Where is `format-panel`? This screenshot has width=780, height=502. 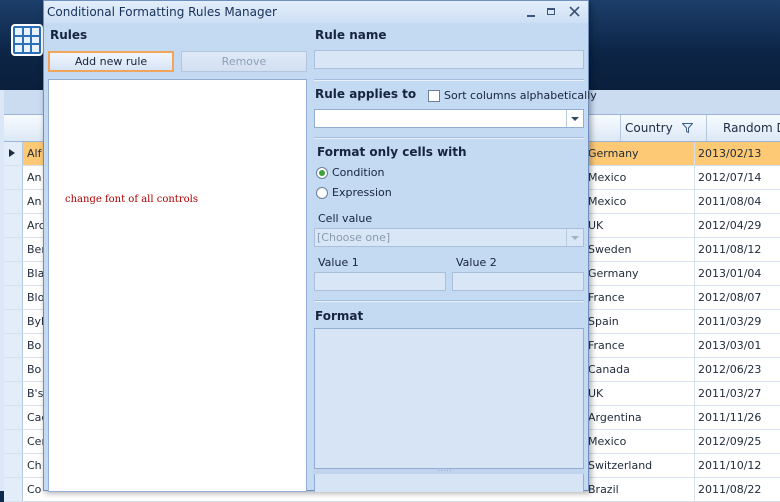
format-panel is located at coordinates (449, 398).